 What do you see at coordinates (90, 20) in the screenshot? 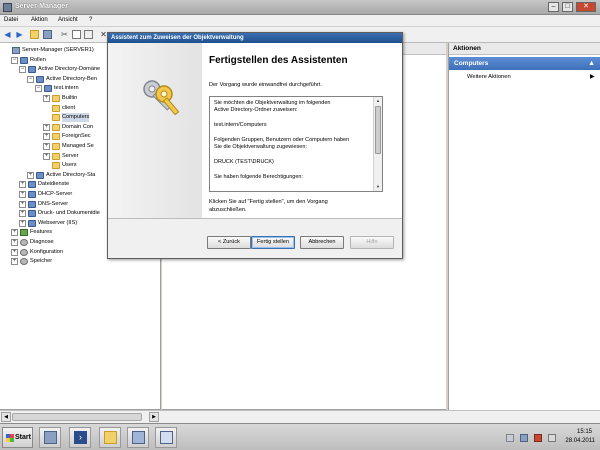
I see `menu-help: ?` at bounding box center [90, 20].